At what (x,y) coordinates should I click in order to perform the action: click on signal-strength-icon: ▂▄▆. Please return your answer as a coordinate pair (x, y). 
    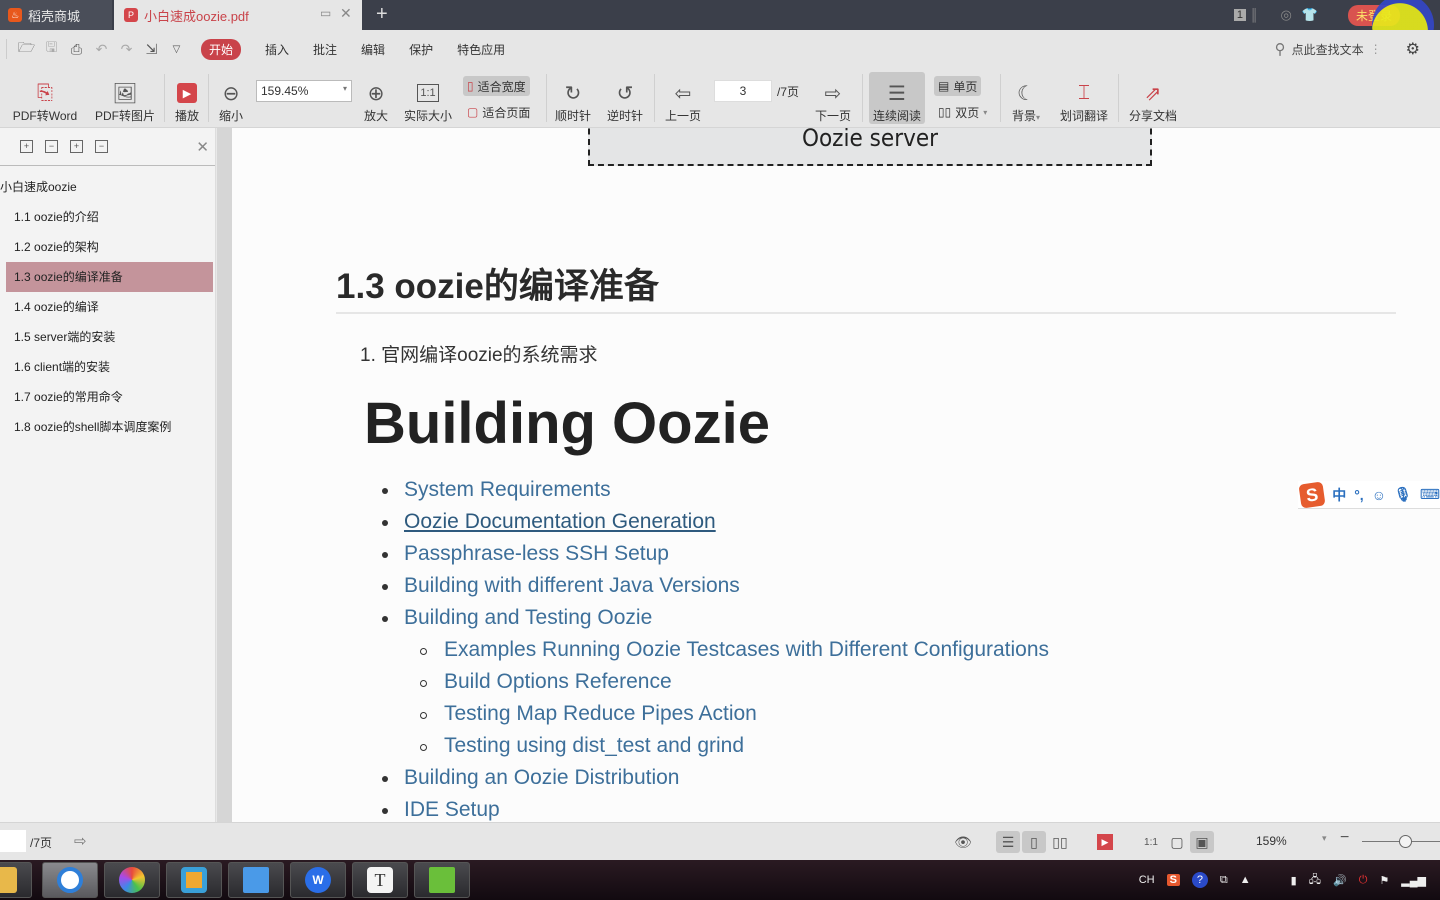
    Looking at the image, I should click on (1413, 880).